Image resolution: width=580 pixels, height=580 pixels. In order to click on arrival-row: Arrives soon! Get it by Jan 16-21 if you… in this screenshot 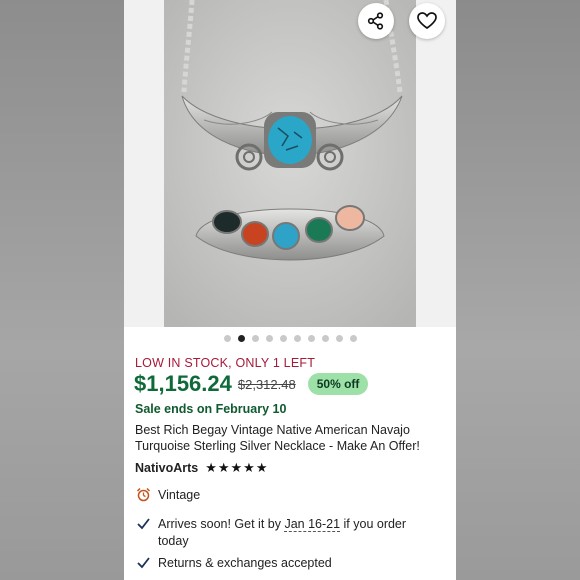, I will do `click(286, 533)`.